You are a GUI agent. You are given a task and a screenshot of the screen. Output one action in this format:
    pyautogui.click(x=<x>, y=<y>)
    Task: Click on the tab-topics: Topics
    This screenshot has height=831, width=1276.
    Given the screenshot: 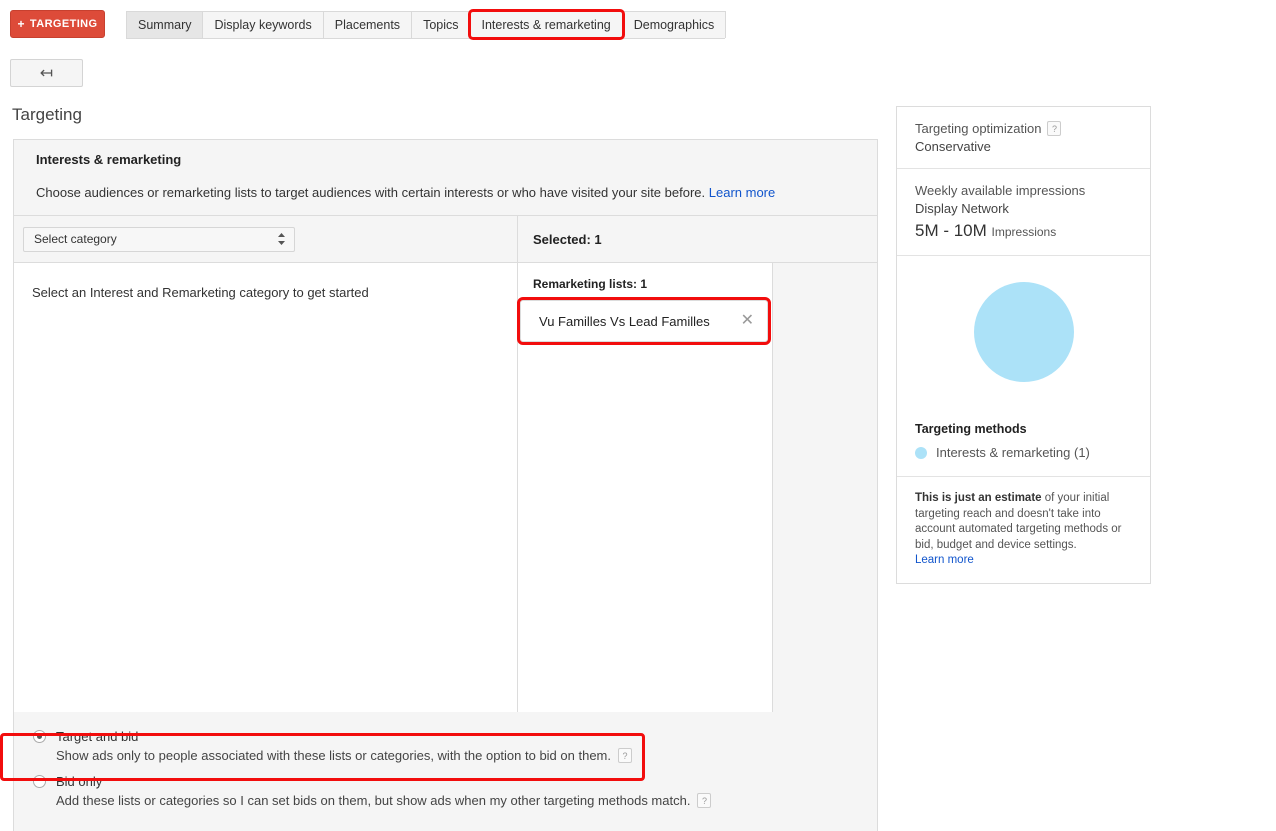 What is the action you would take?
    pyautogui.click(x=441, y=24)
    